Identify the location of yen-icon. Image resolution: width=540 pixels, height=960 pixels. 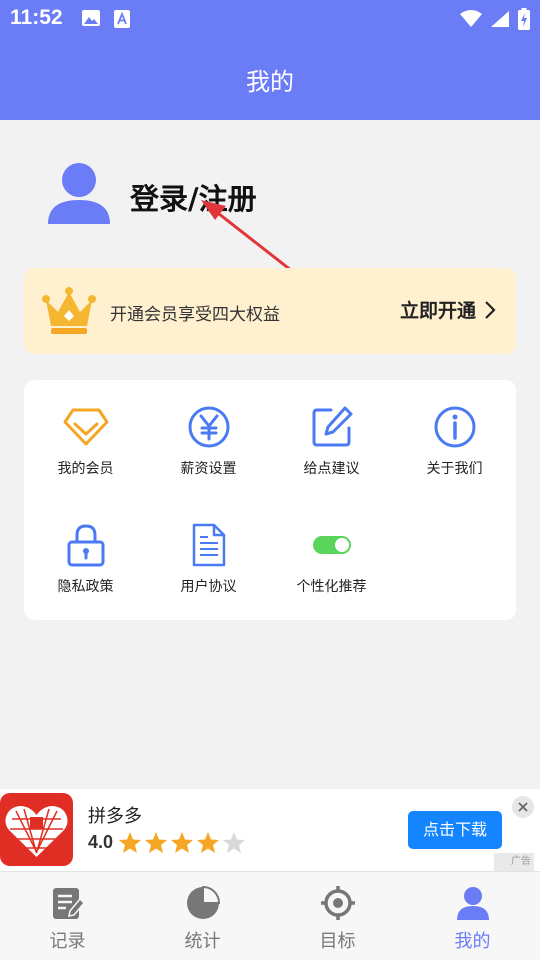
(208, 427).